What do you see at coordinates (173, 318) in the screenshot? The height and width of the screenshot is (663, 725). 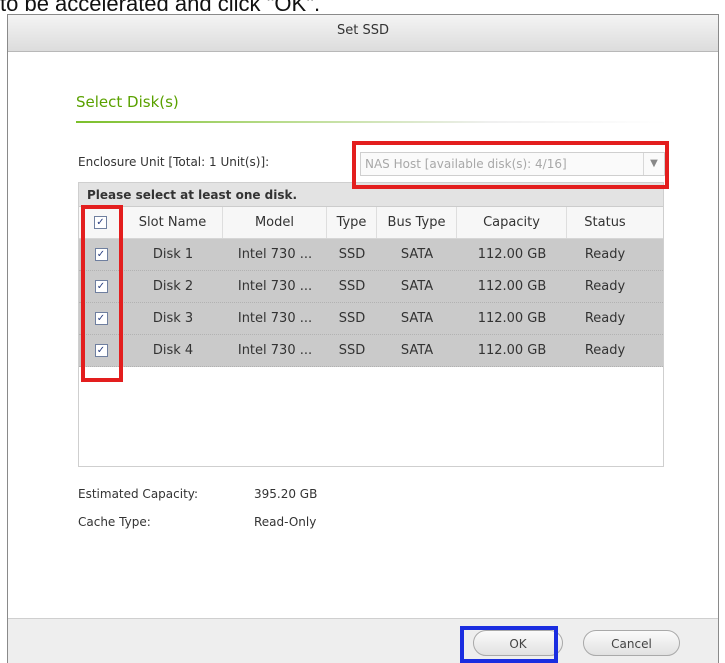 I see `disk-slot: Disk 3` at bounding box center [173, 318].